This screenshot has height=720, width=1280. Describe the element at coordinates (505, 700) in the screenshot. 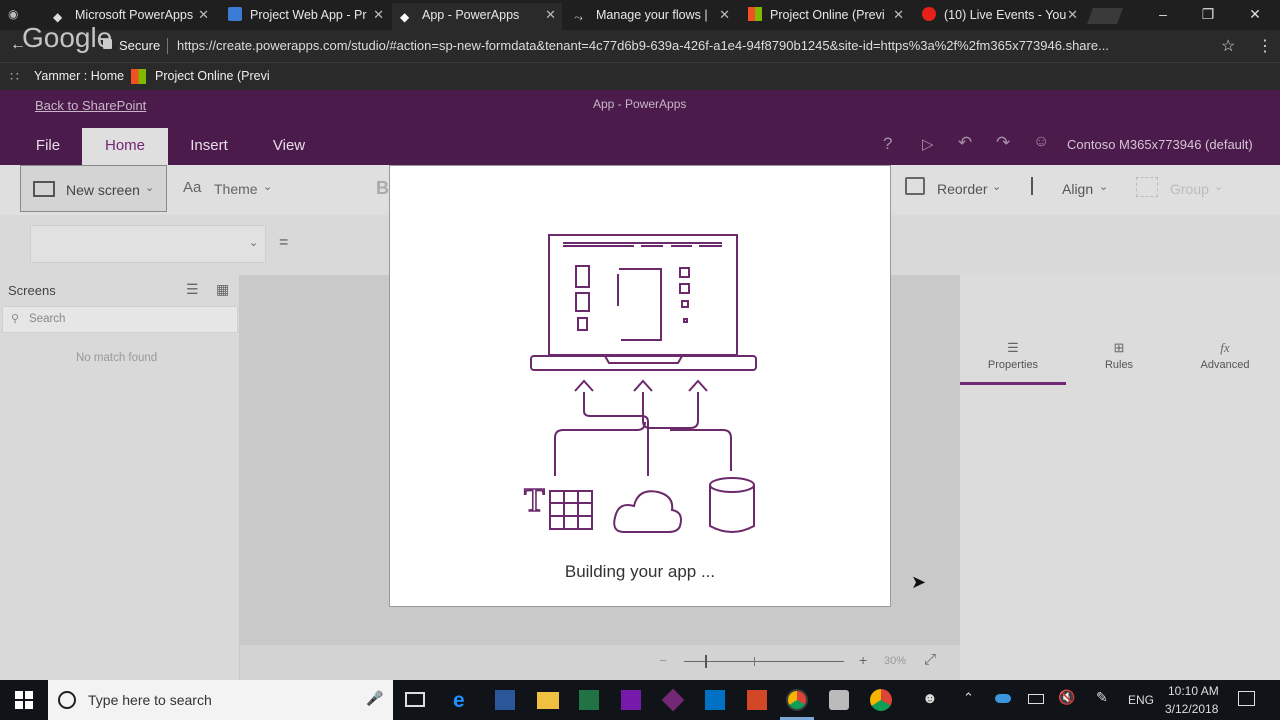

I see `word-icon` at that location.